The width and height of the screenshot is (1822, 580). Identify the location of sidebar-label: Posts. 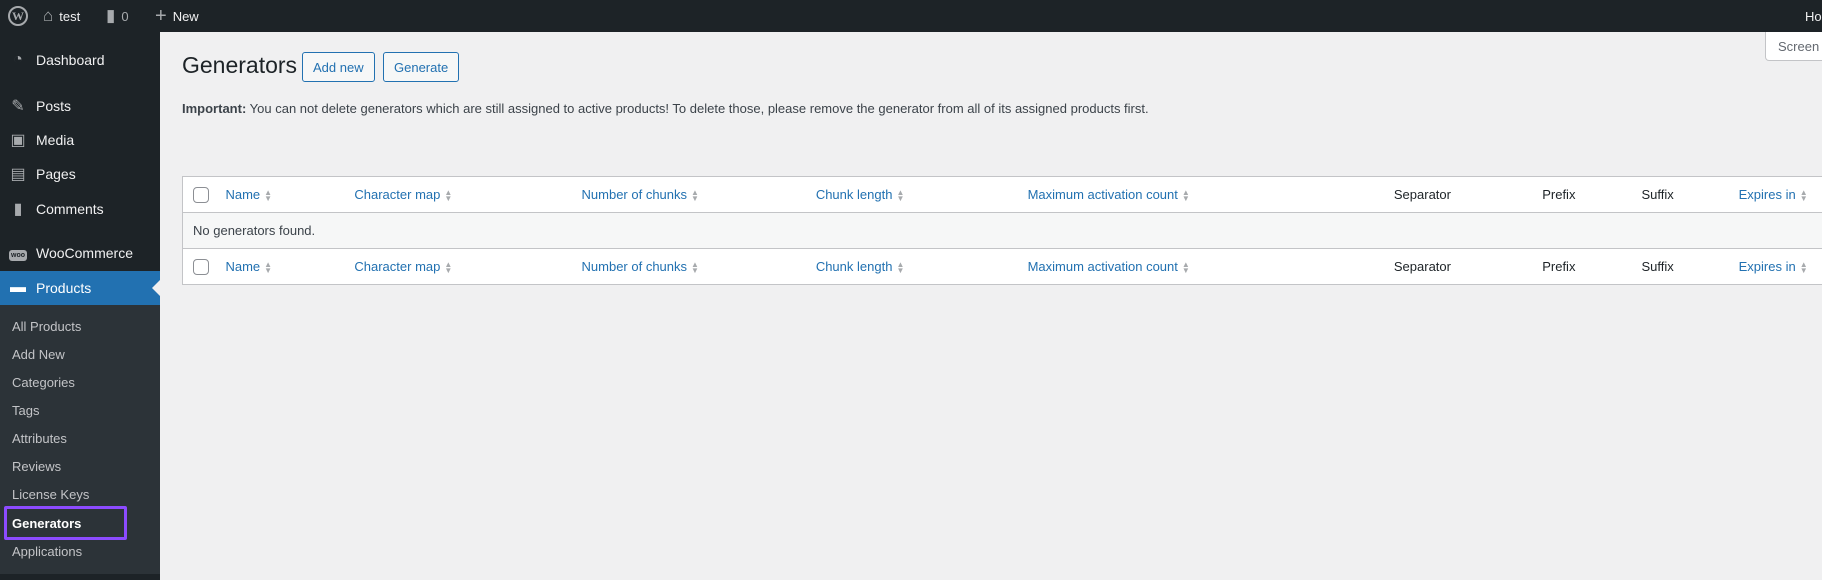
(54, 106).